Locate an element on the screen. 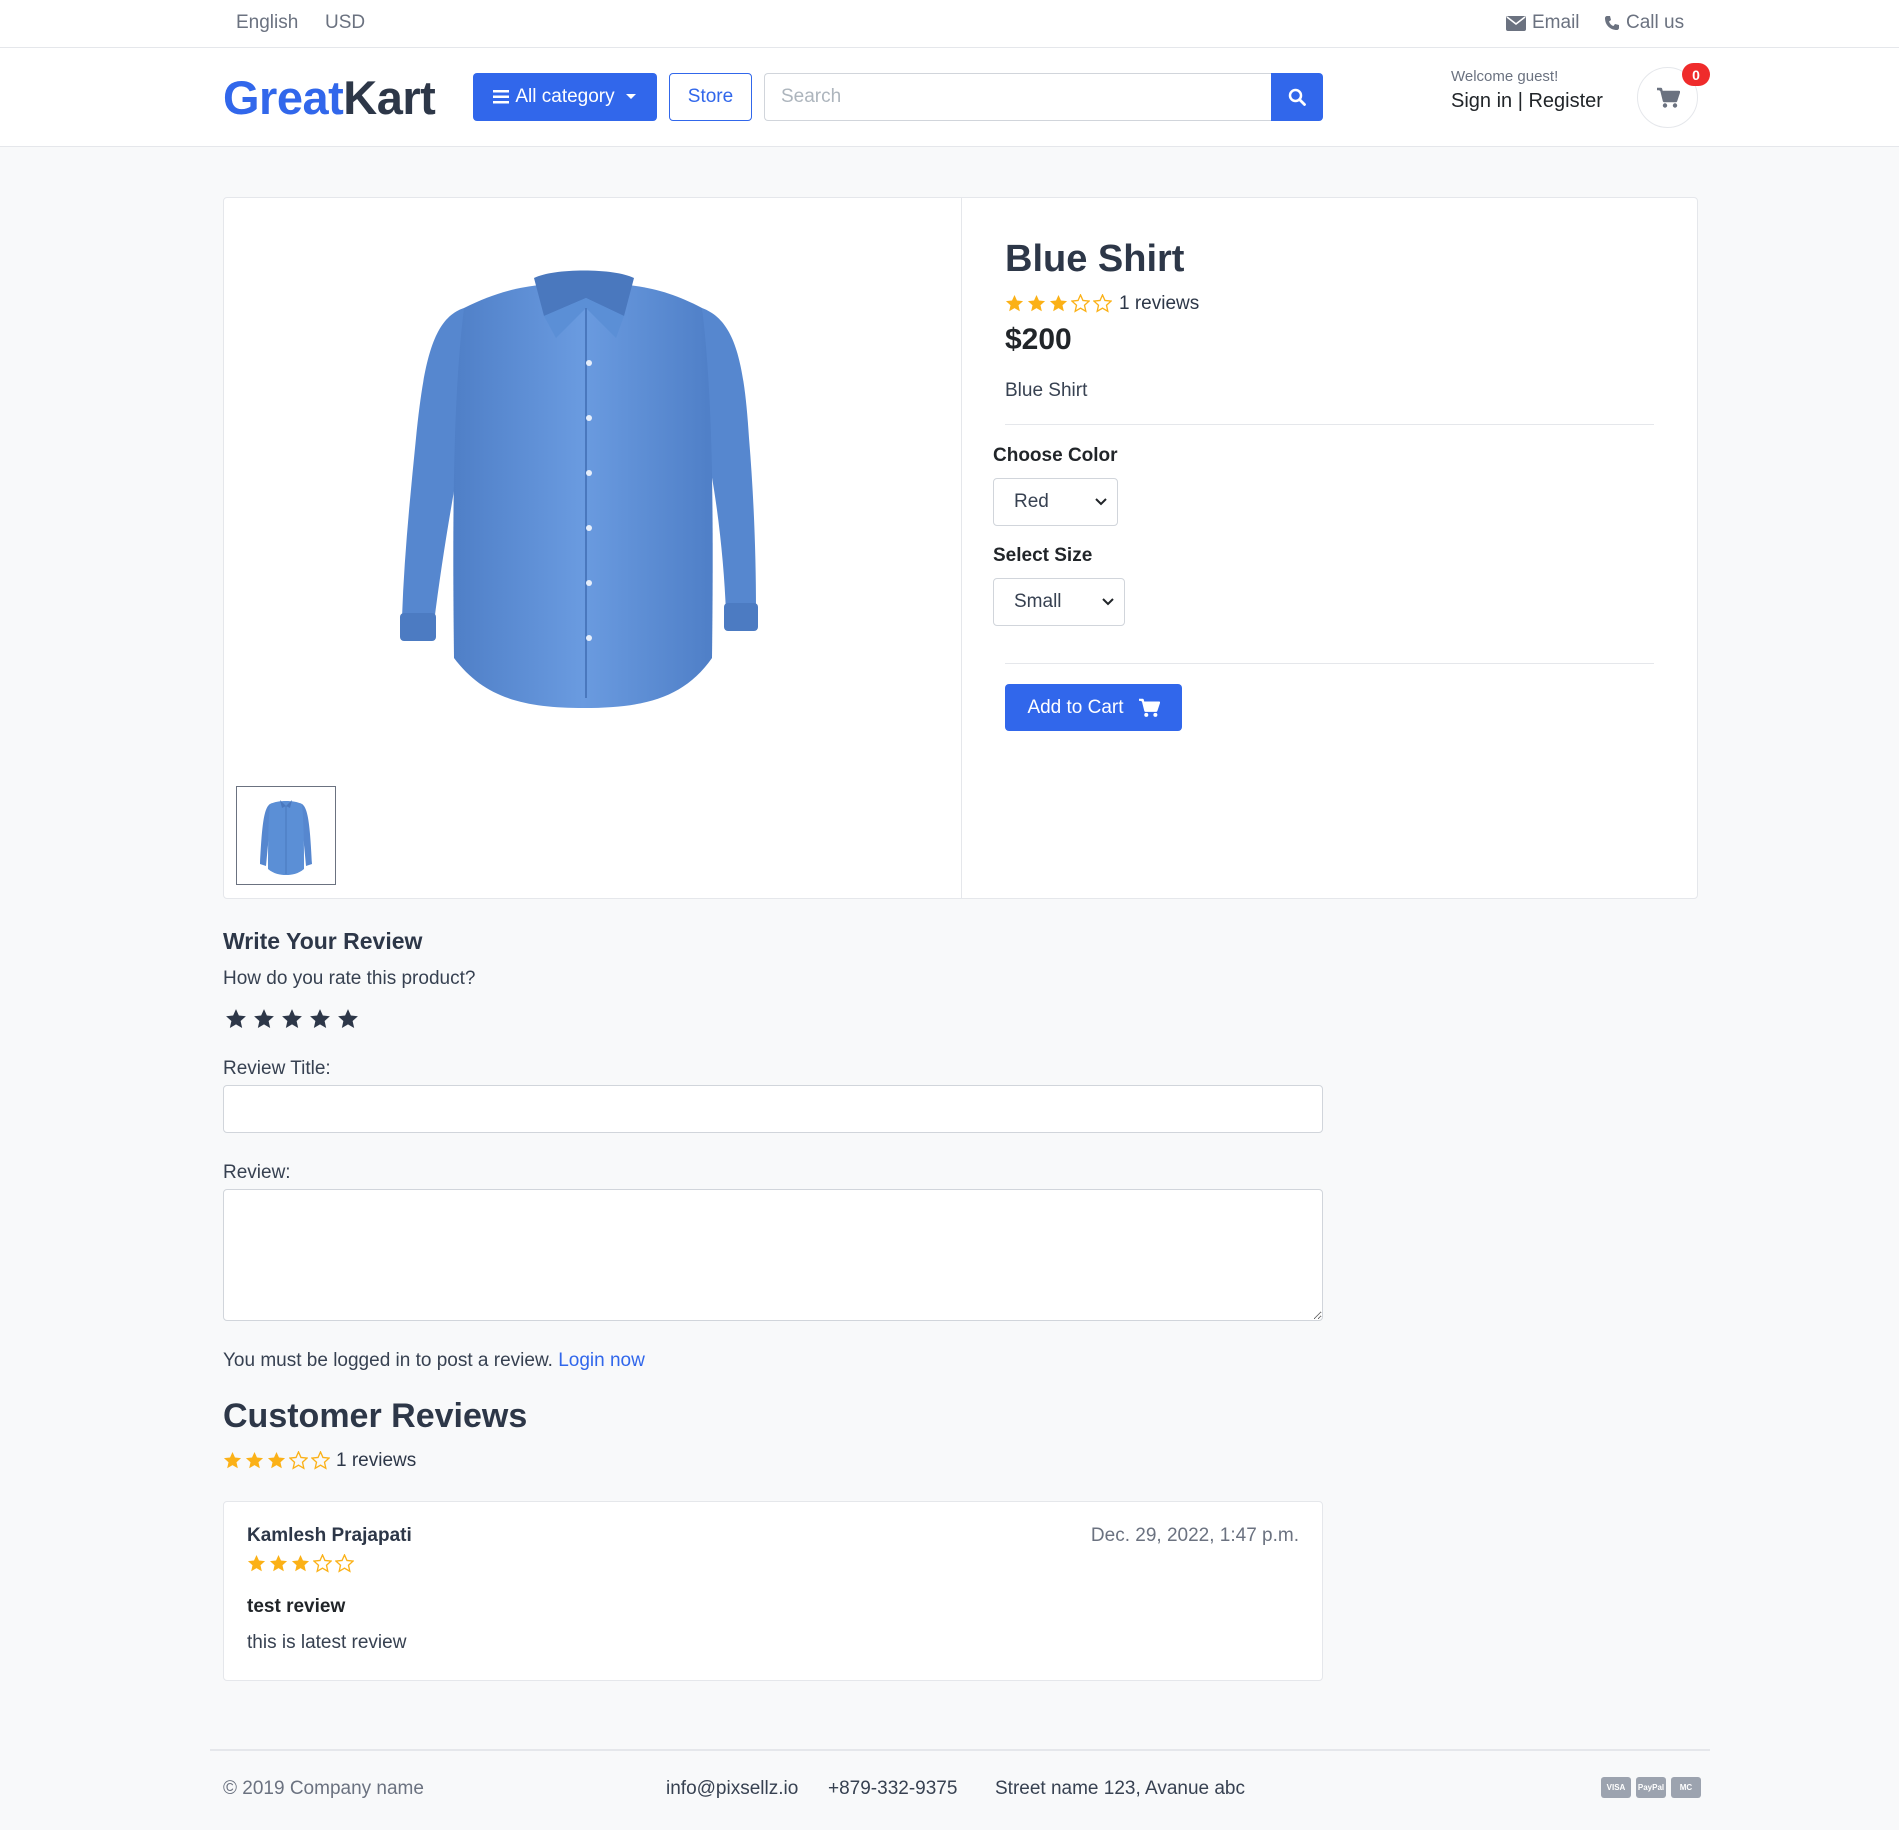 Image resolution: width=1899 pixels, height=1830 pixels. customer-reviews-stars is located at coordinates (276, 1460).